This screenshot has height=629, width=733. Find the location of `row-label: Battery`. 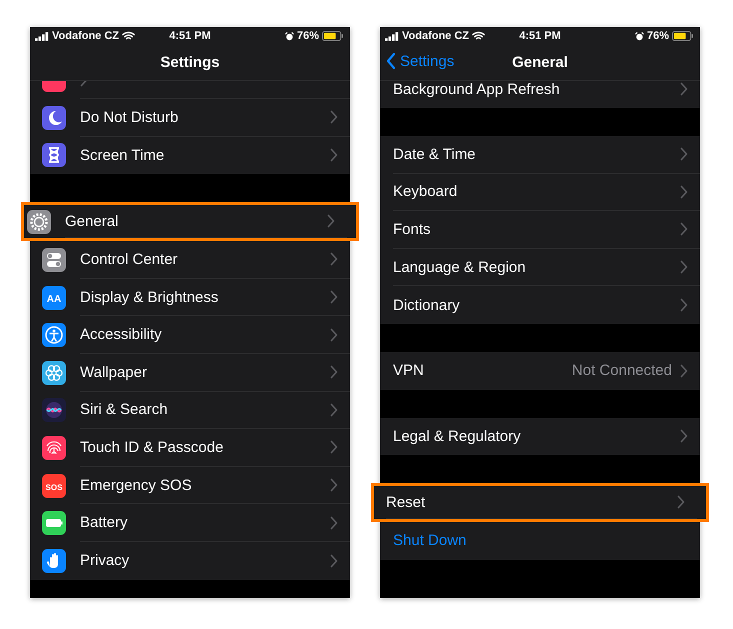

row-label: Battery is located at coordinates (104, 523).